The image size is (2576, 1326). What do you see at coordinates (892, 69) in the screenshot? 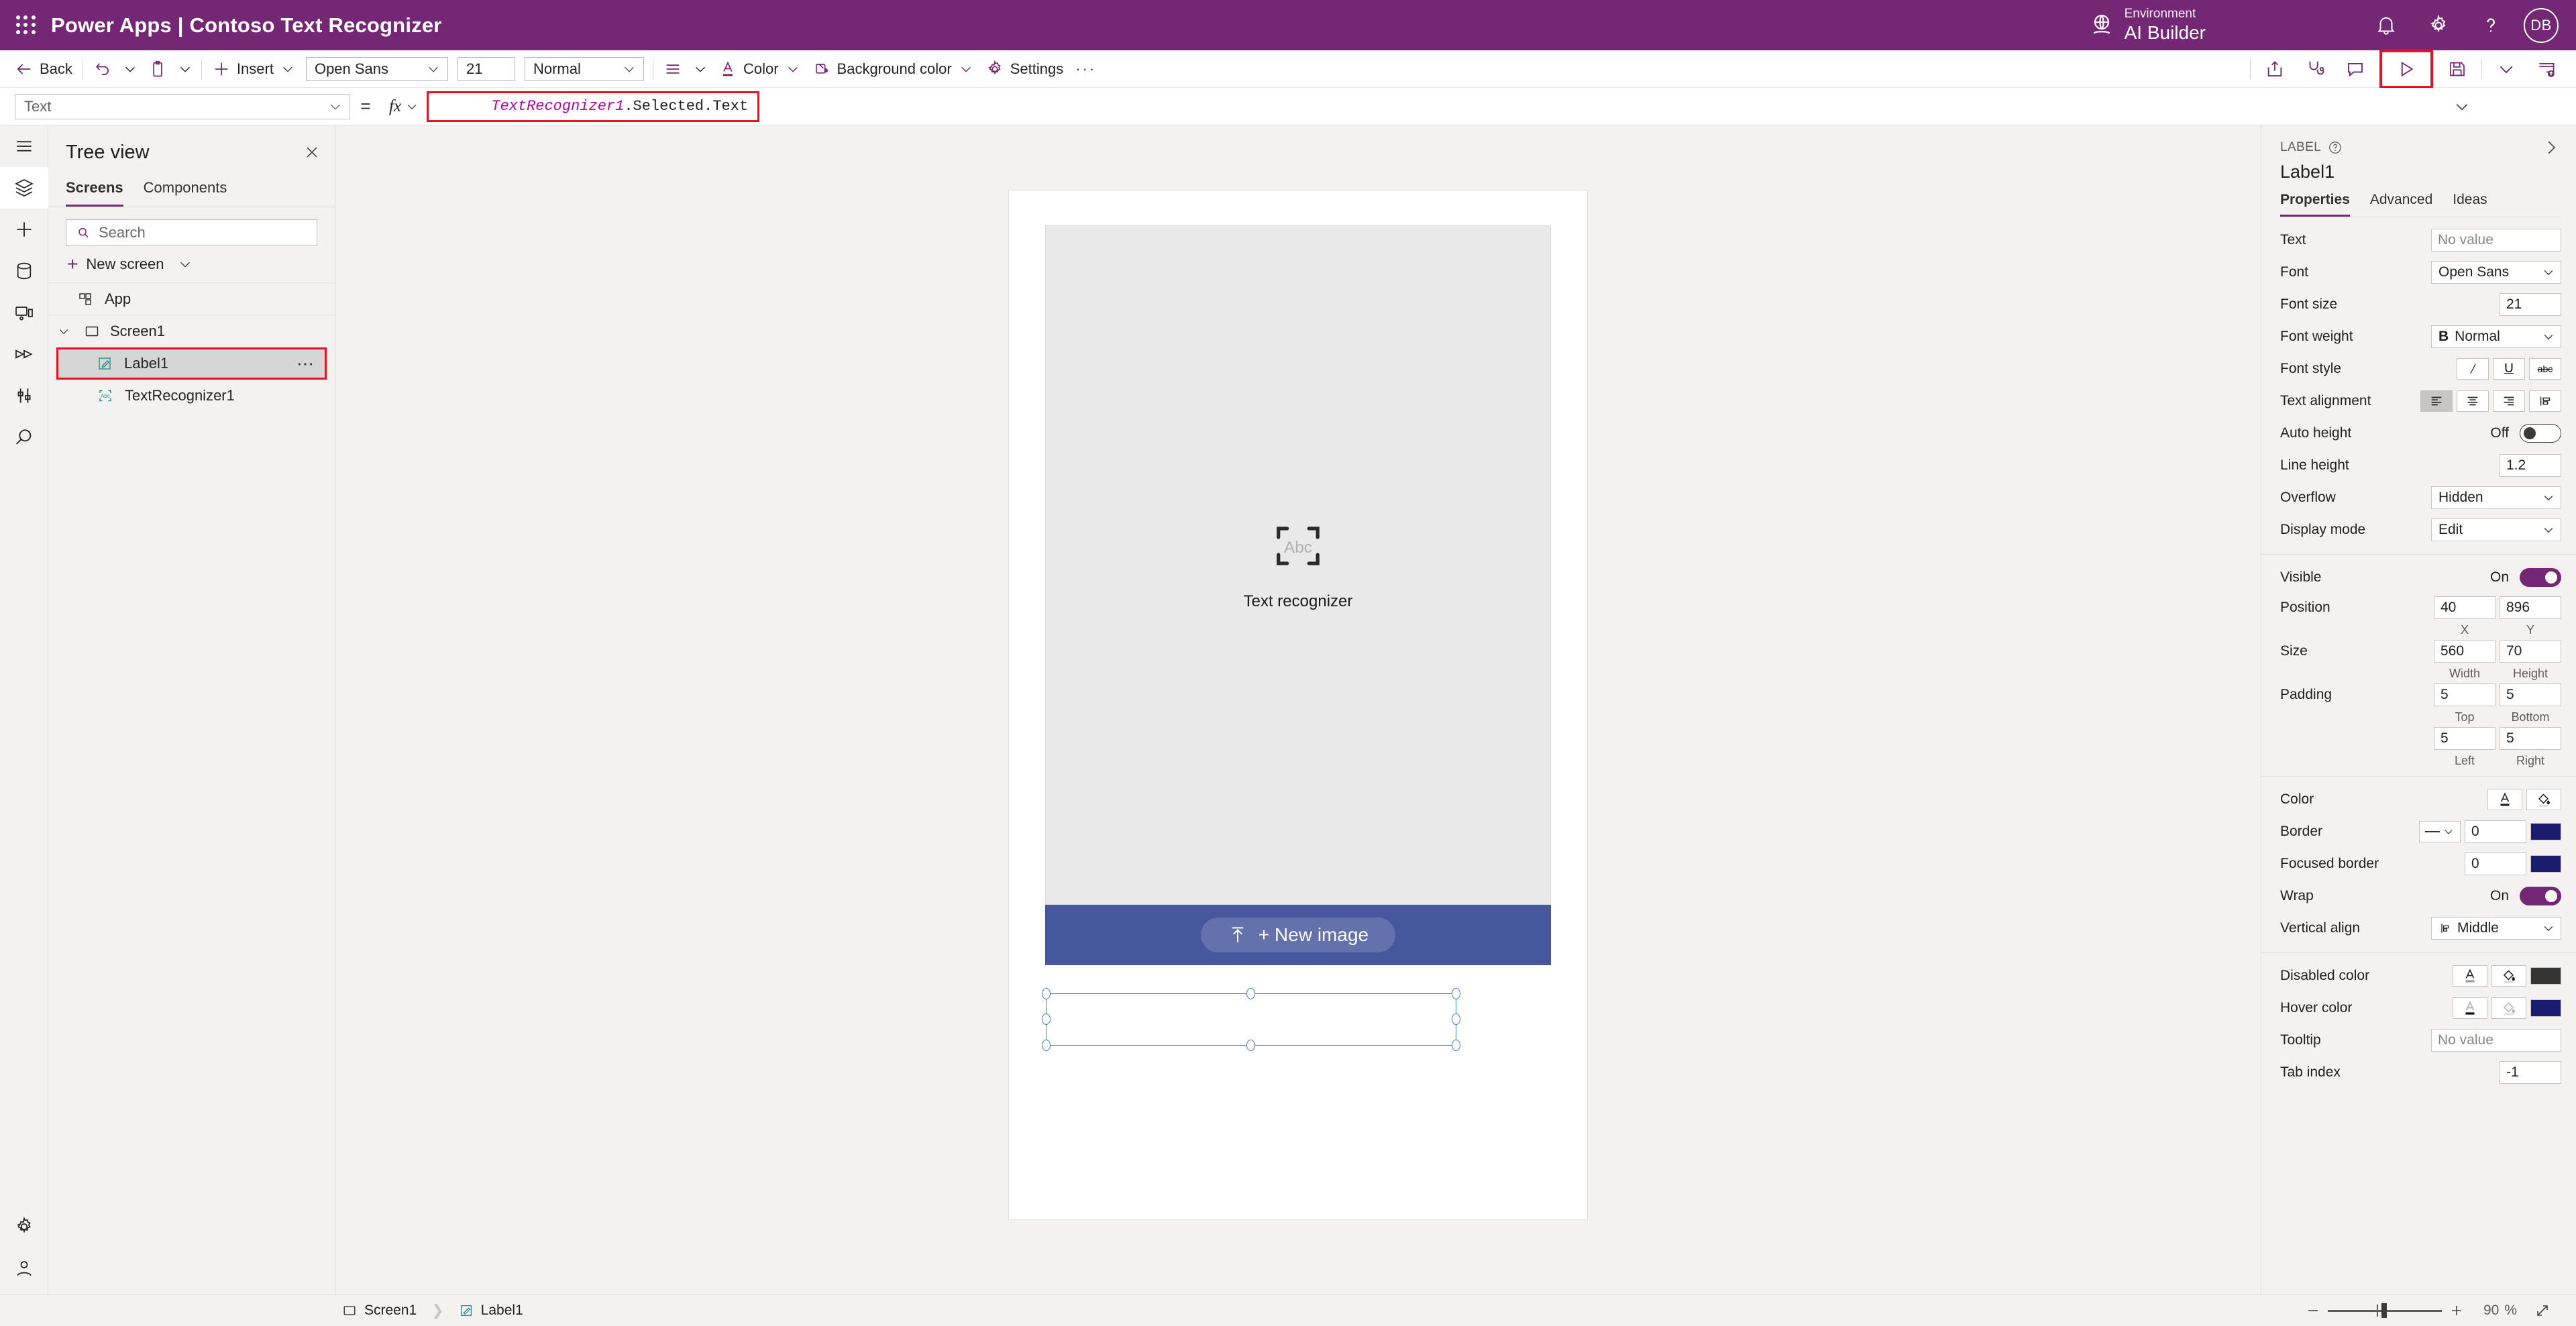
I see `background-color-button: Background color` at bounding box center [892, 69].